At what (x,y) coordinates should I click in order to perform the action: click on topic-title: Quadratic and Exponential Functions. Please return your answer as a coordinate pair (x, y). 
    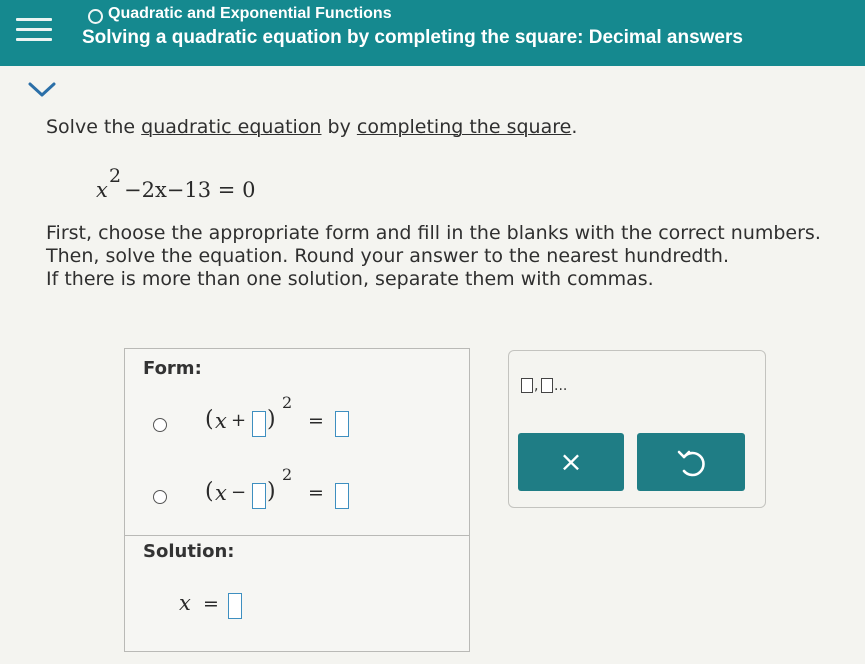
    Looking at the image, I should click on (250, 13).